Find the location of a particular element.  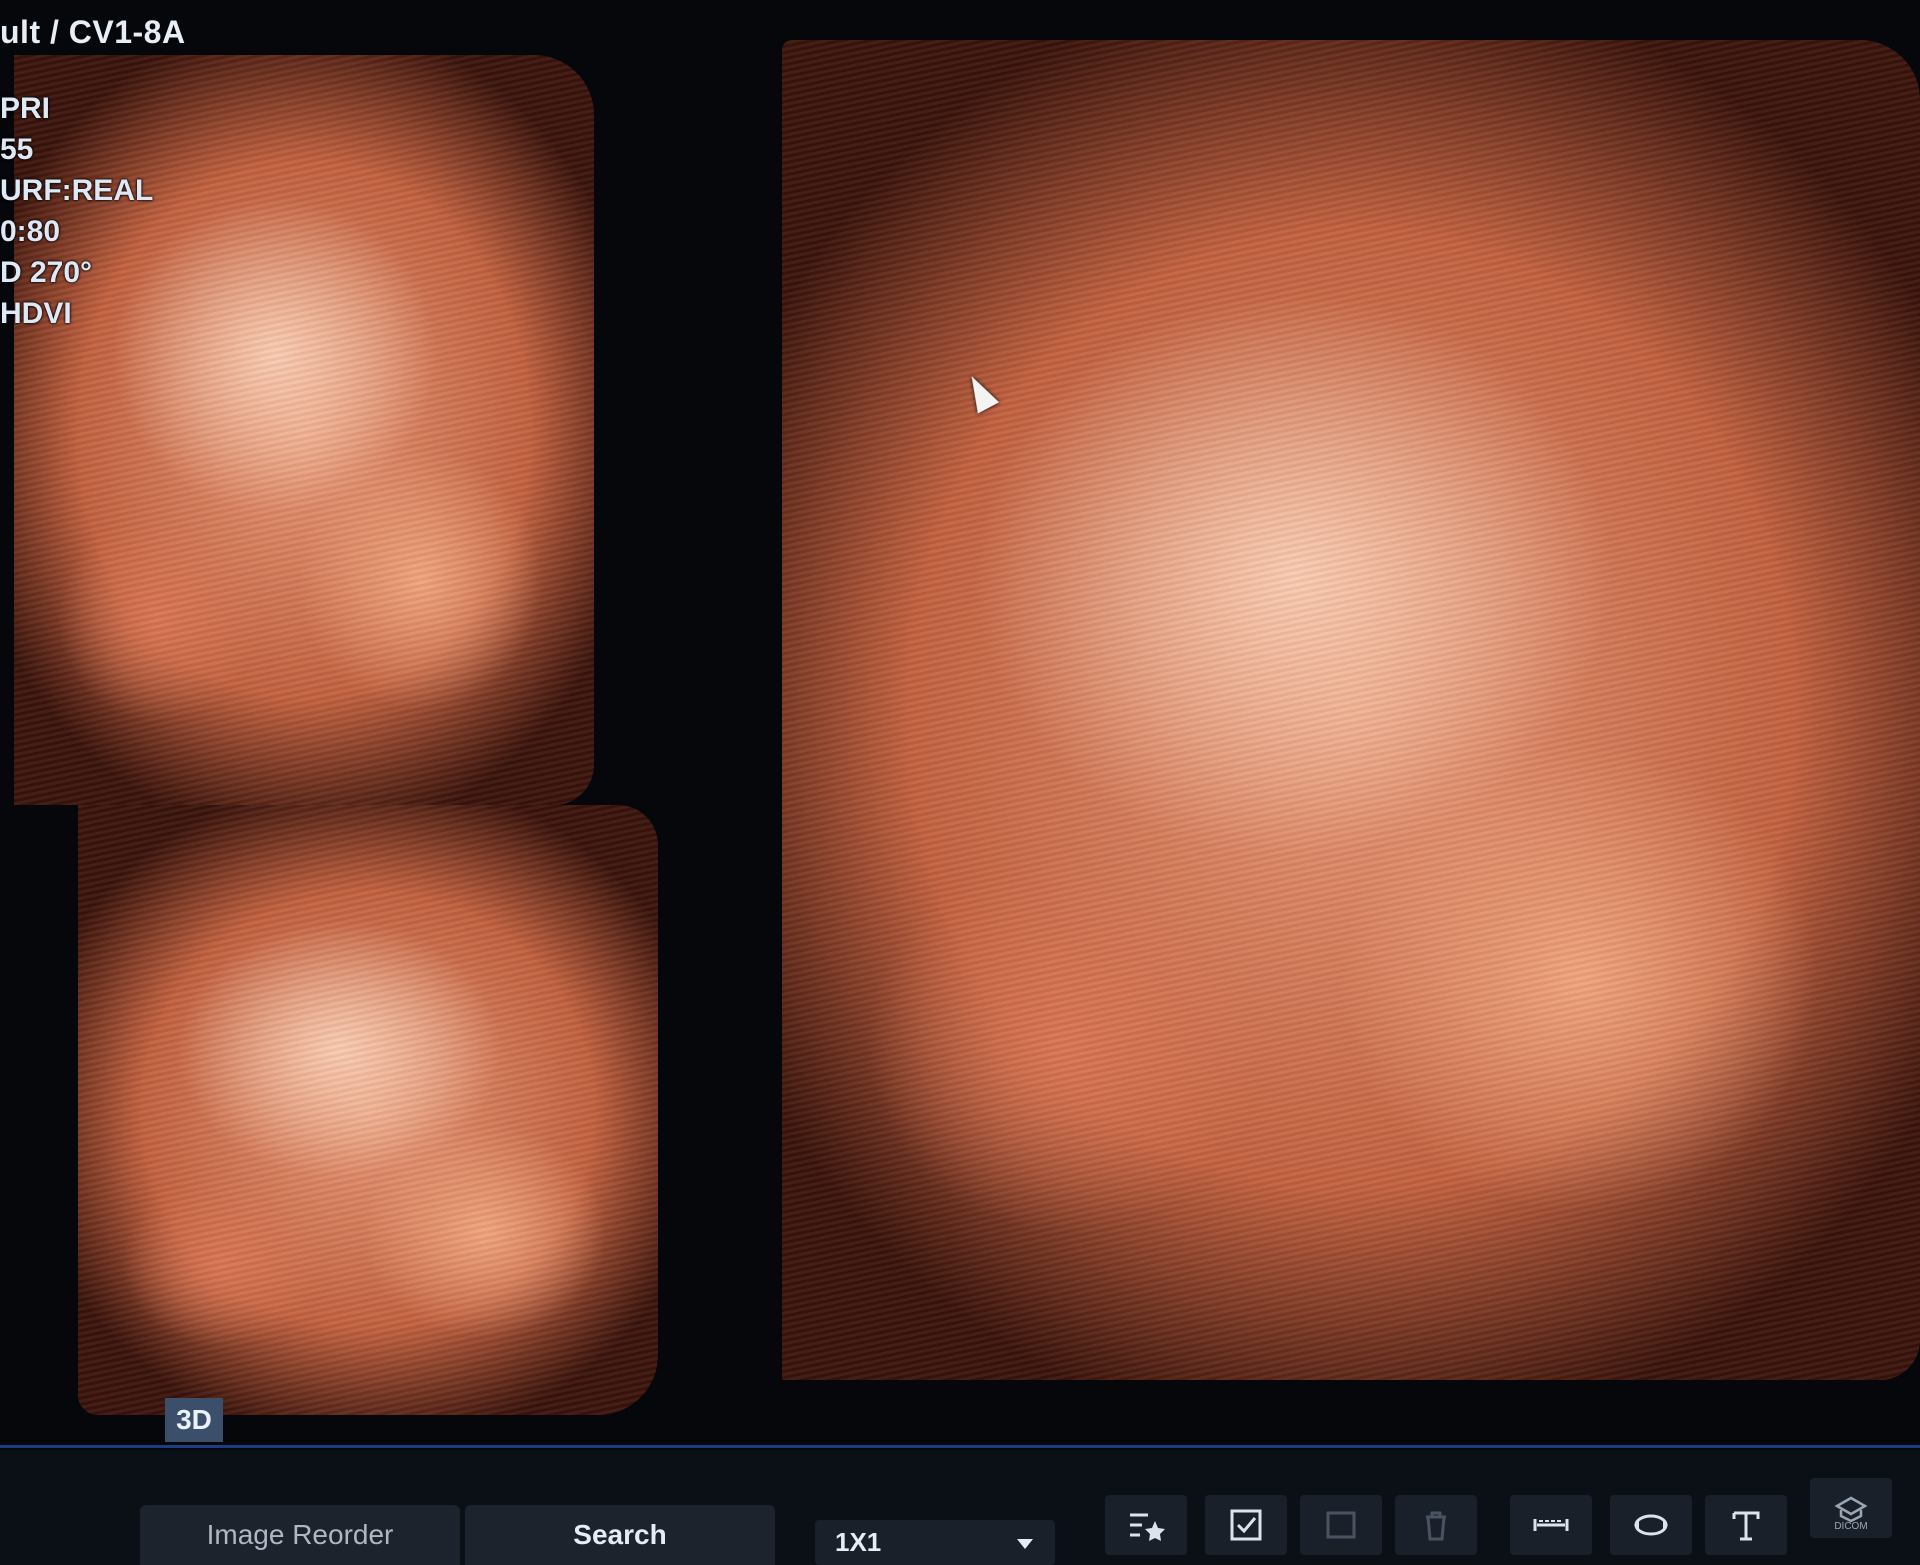

measure-distance-button is located at coordinates (1551, 1525).